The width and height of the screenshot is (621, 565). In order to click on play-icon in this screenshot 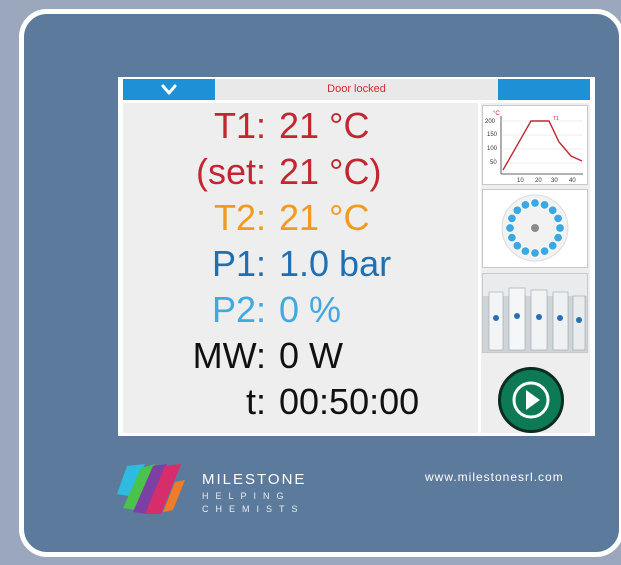, I will do `click(531, 400)`.